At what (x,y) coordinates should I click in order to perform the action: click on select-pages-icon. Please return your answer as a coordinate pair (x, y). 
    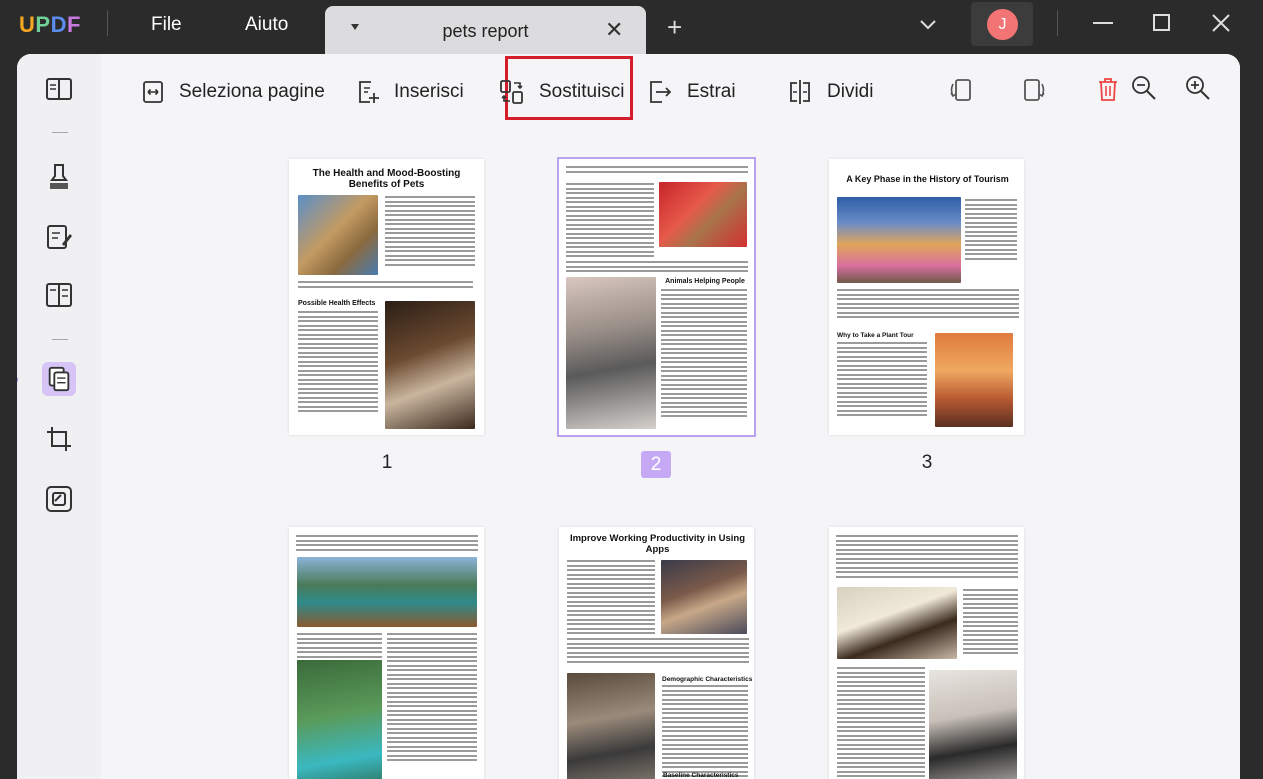
    Looking at the image, I should click on (153, 92).